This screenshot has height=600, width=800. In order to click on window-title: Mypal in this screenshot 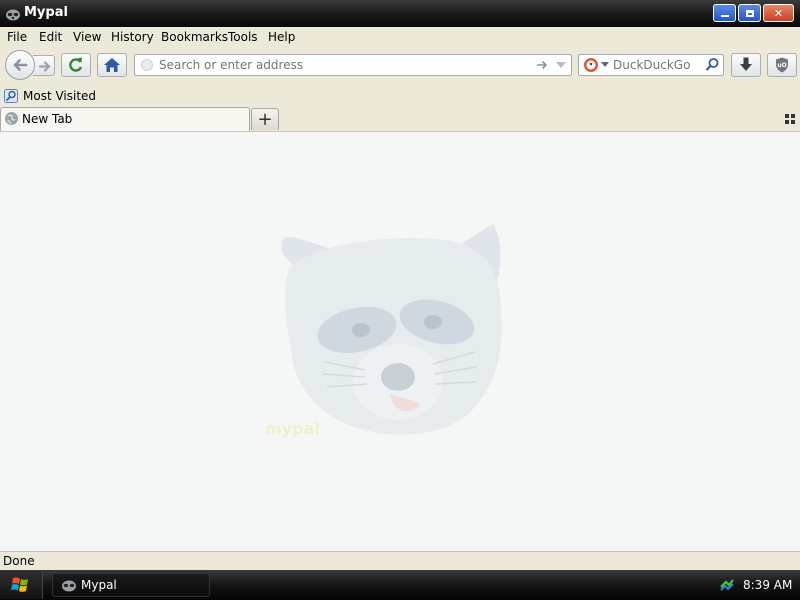, I will do `click(46, 12)`.